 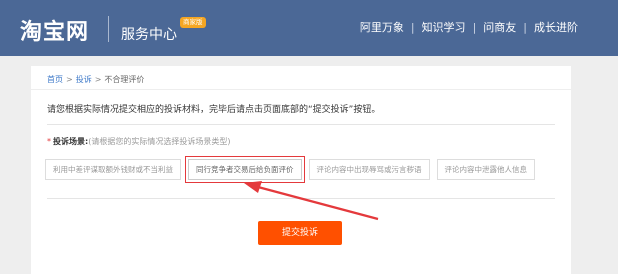 I want to click on merchant-badge: 商家版, so click(x=193, y=22).